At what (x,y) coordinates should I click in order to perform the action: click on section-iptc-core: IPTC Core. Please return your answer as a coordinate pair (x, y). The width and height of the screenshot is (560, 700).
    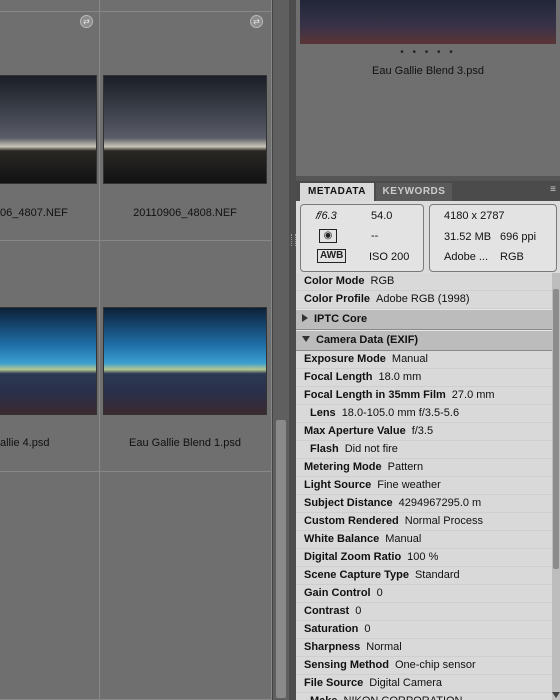
    Looking at the image, I should click on (424, 319).